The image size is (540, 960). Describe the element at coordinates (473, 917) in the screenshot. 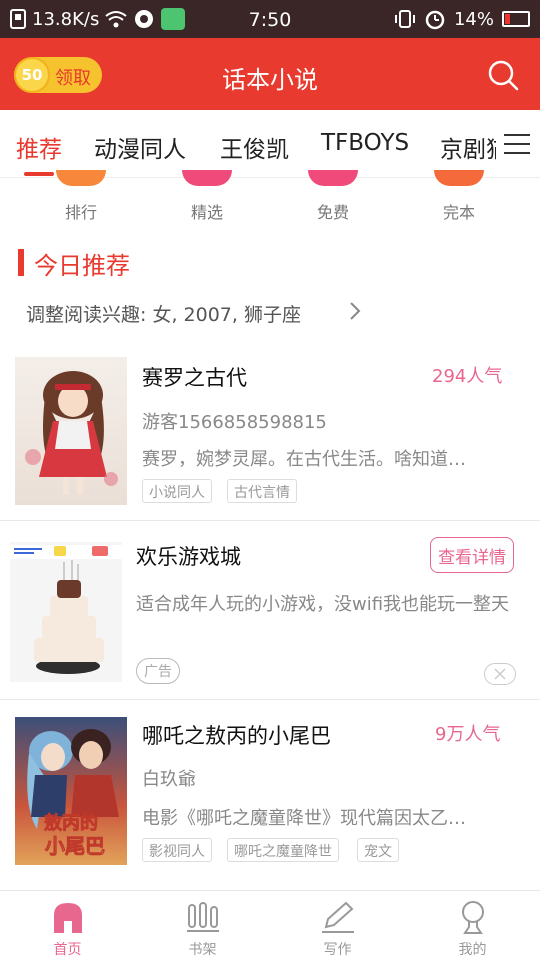

I see `profile-icon` at that location.